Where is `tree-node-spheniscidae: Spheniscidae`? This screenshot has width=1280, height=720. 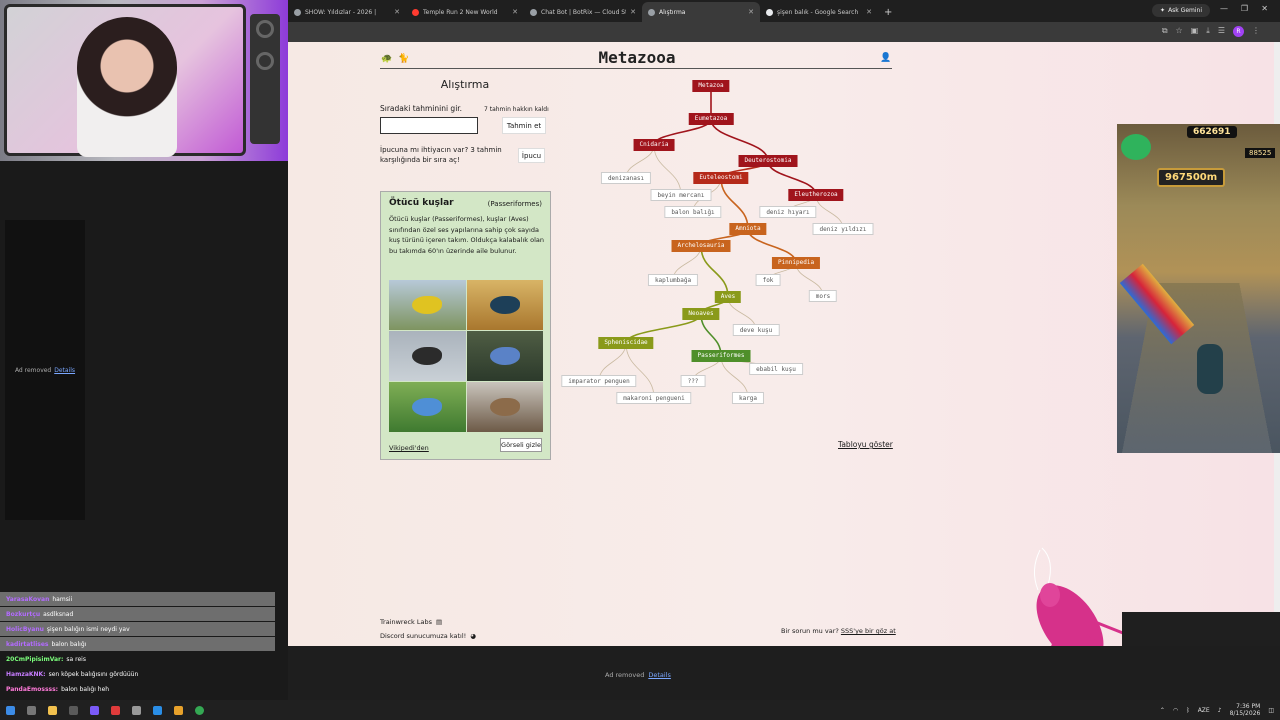
tree-node-spheniscidae: Spheniscidae is located at coordinates (626, 343).